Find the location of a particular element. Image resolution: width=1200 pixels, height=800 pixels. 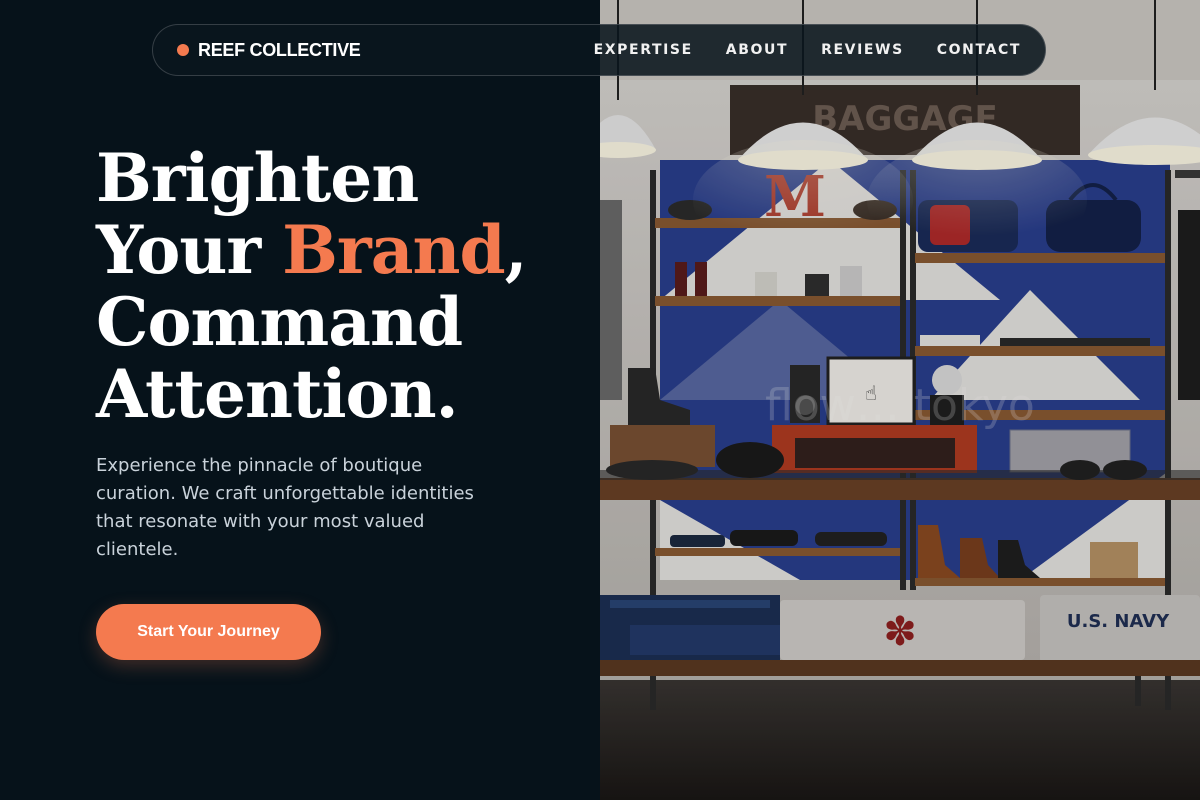

headline-comma: , is located at coordinates (516, 250).